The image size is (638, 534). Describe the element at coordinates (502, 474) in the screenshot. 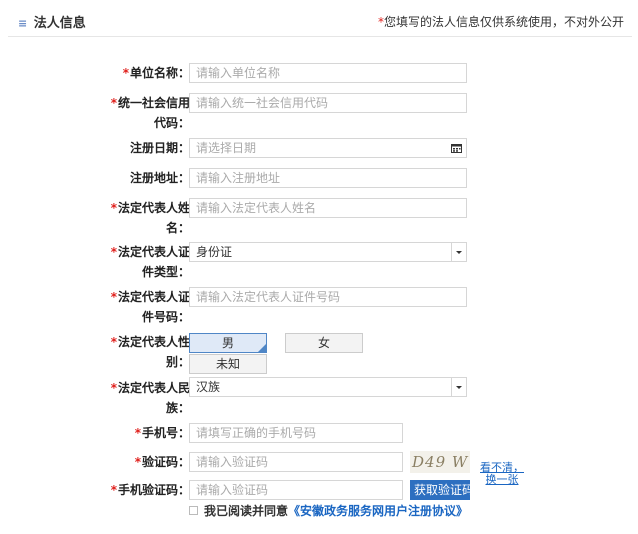

I see `refresh-captcha-link: 看不清，换一张` at that location.